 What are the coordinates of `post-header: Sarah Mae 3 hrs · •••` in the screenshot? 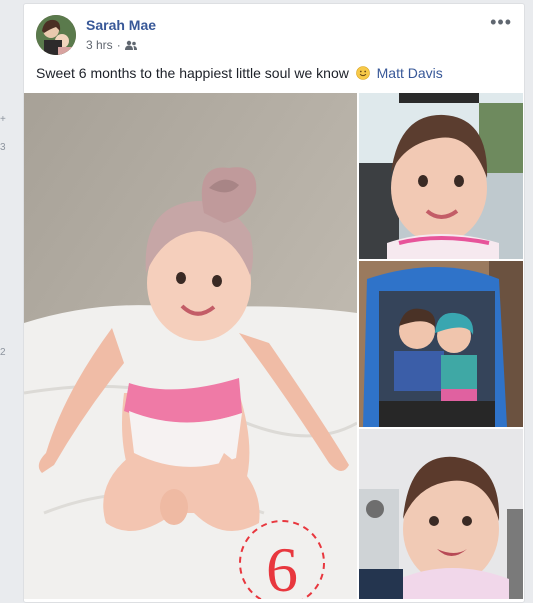 It's located at (274, 35).